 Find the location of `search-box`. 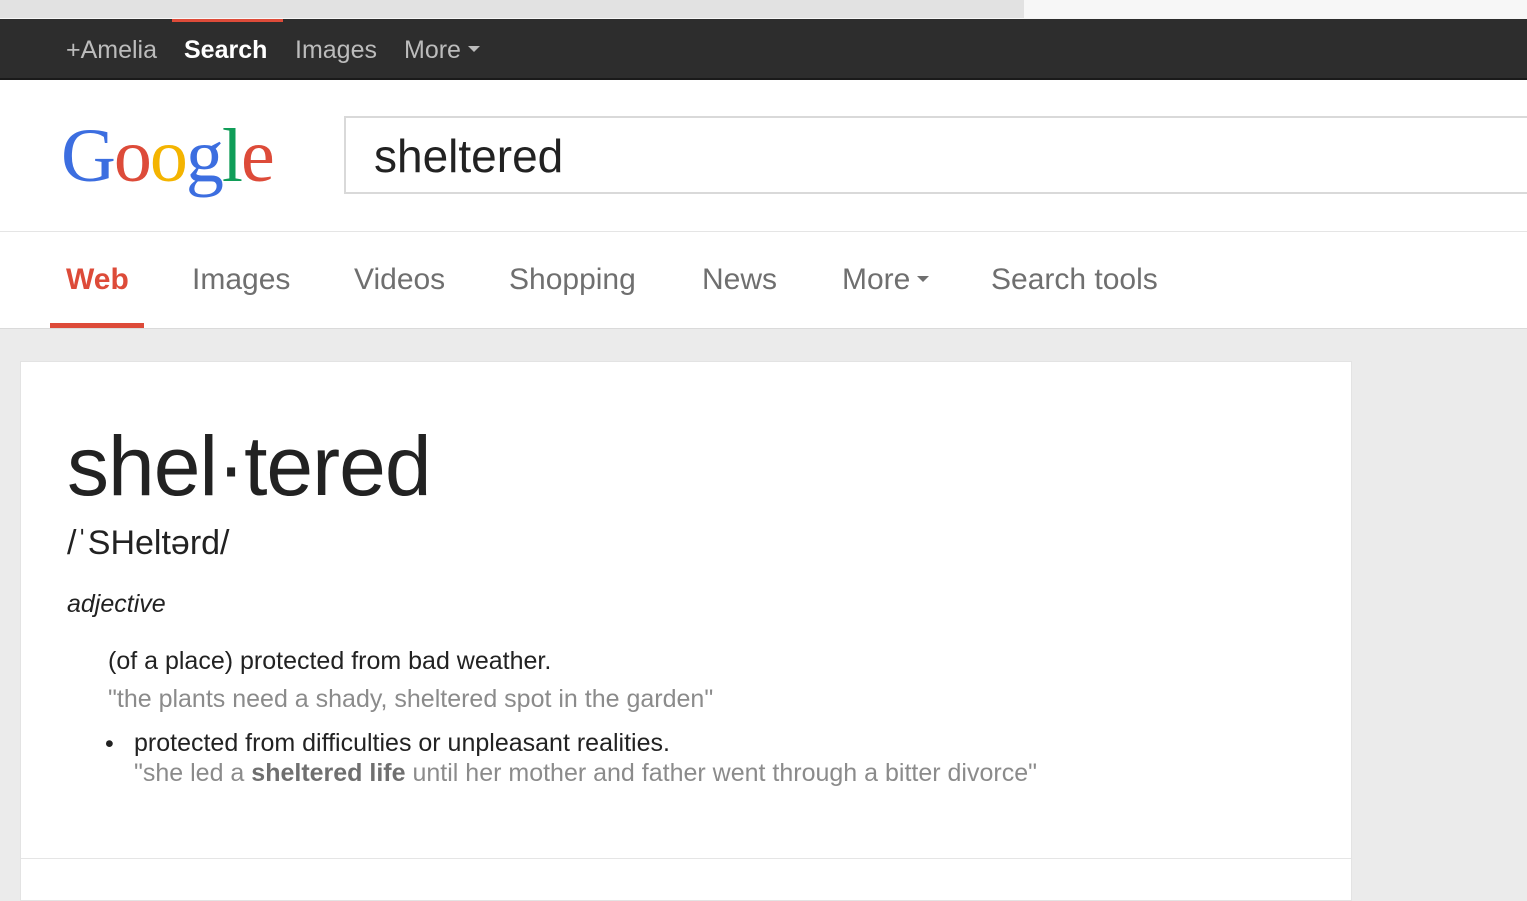

search-box is located at coordinates (935, 155).